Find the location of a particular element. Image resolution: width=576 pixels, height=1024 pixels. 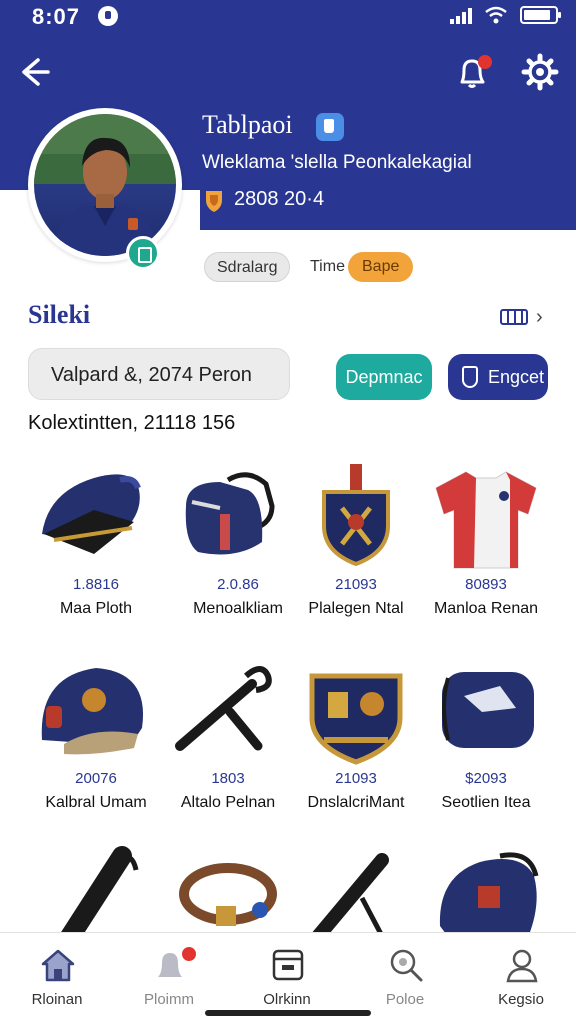

back-arrow-icon is located at coordinates (34, 72).